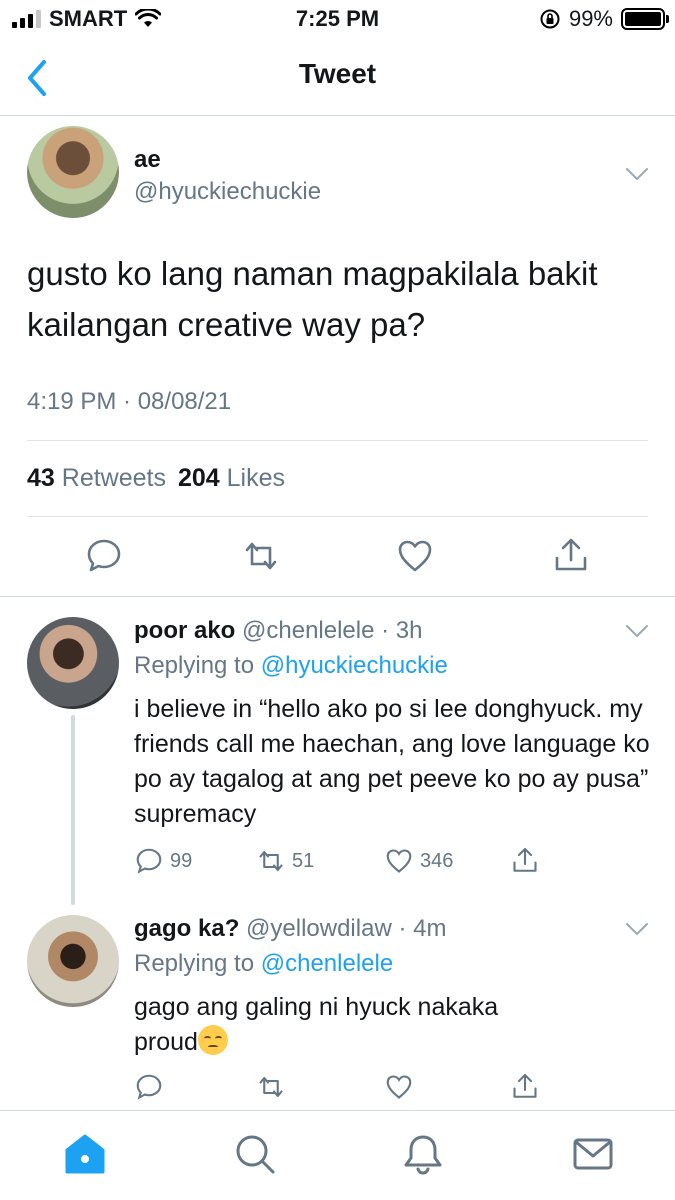  I want to click on retweets-stat: 43 Retweets, so click(96, 478).